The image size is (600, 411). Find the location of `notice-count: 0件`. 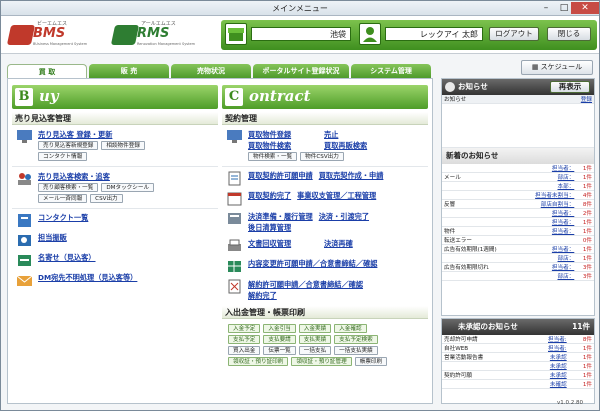

notice-count: 0件 is located at coordinates (585, 240).